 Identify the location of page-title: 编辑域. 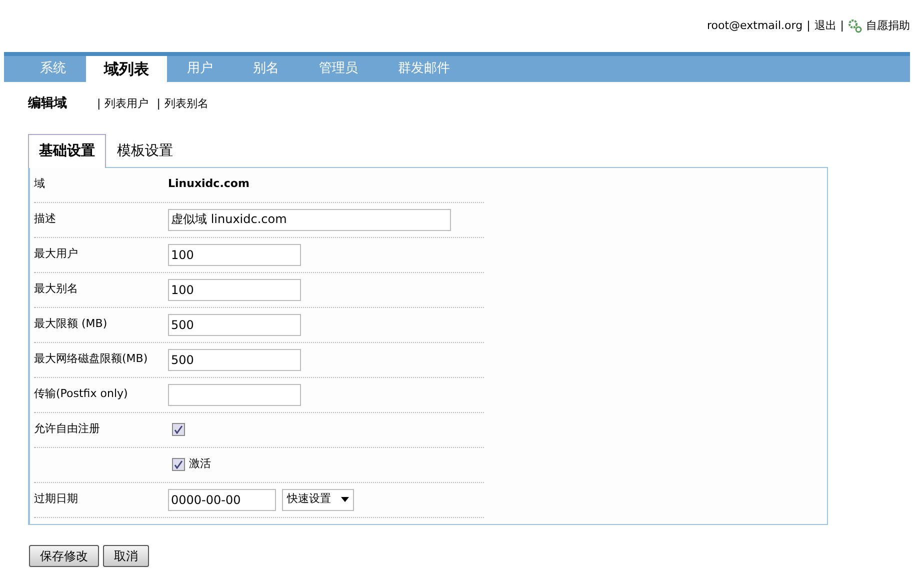
(47, 103).